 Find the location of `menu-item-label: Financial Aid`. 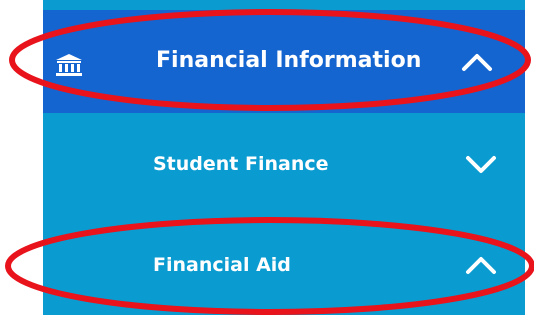

menu-item-label: Financial Aid is located at coordinates (222, 265).